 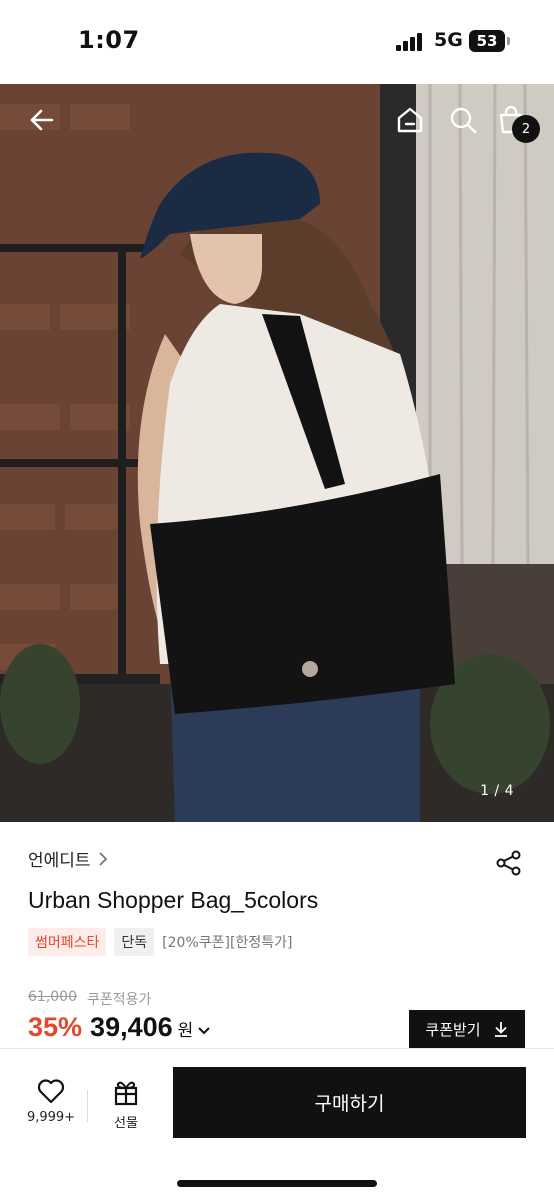 What do you see at coordinates (204, 1031) in the screenshot?
I see `chevron-down-icon` at bounding box center [204, 1031].